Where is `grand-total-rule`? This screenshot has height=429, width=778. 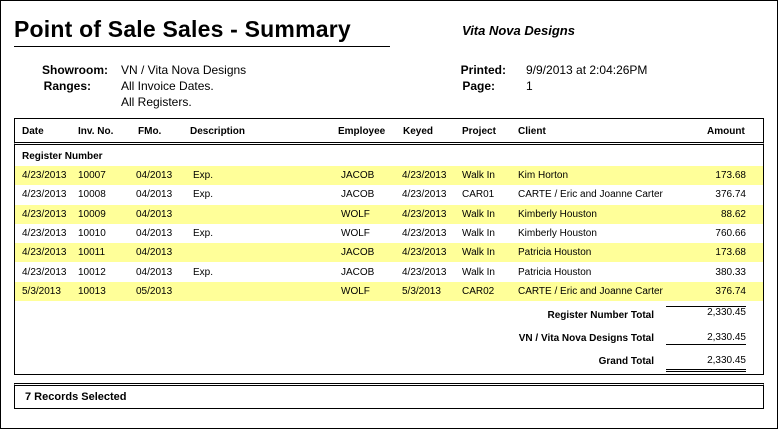
grand-total-rule is located at coordinates (706, 370).